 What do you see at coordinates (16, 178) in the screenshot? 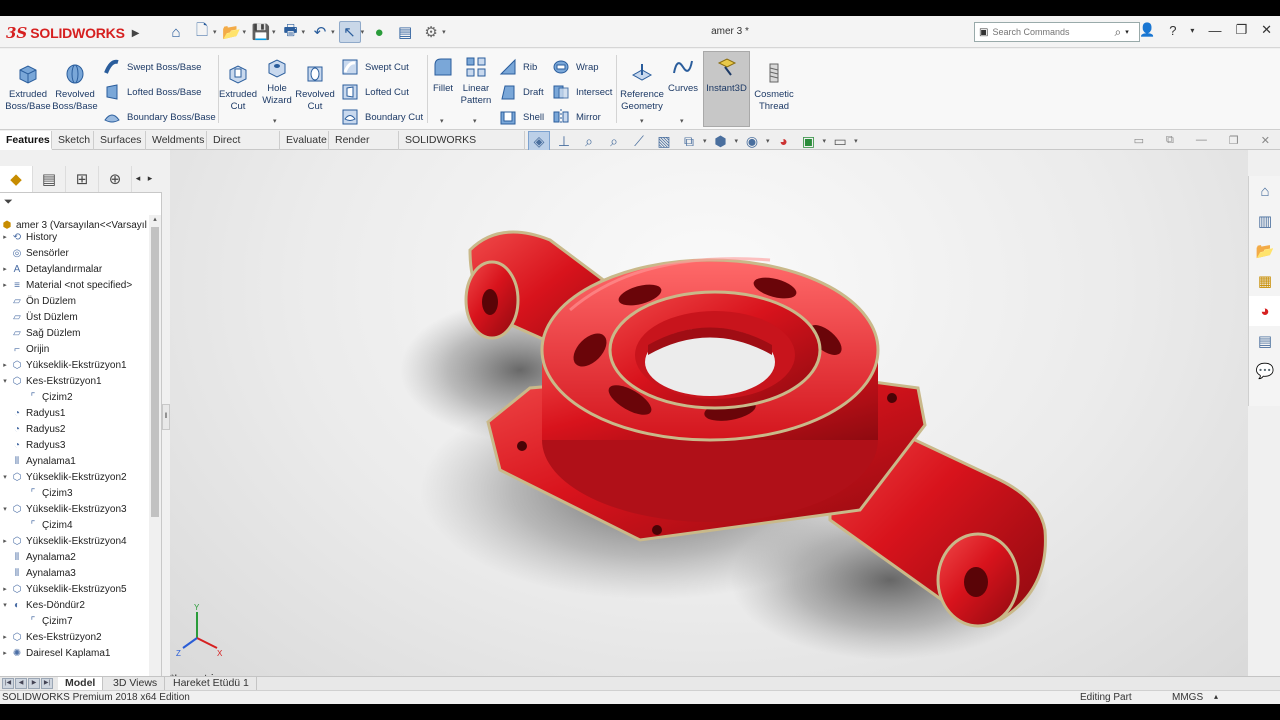
I see `feature-tree-tab-icon: ◆` at bounding box center [16, 178].